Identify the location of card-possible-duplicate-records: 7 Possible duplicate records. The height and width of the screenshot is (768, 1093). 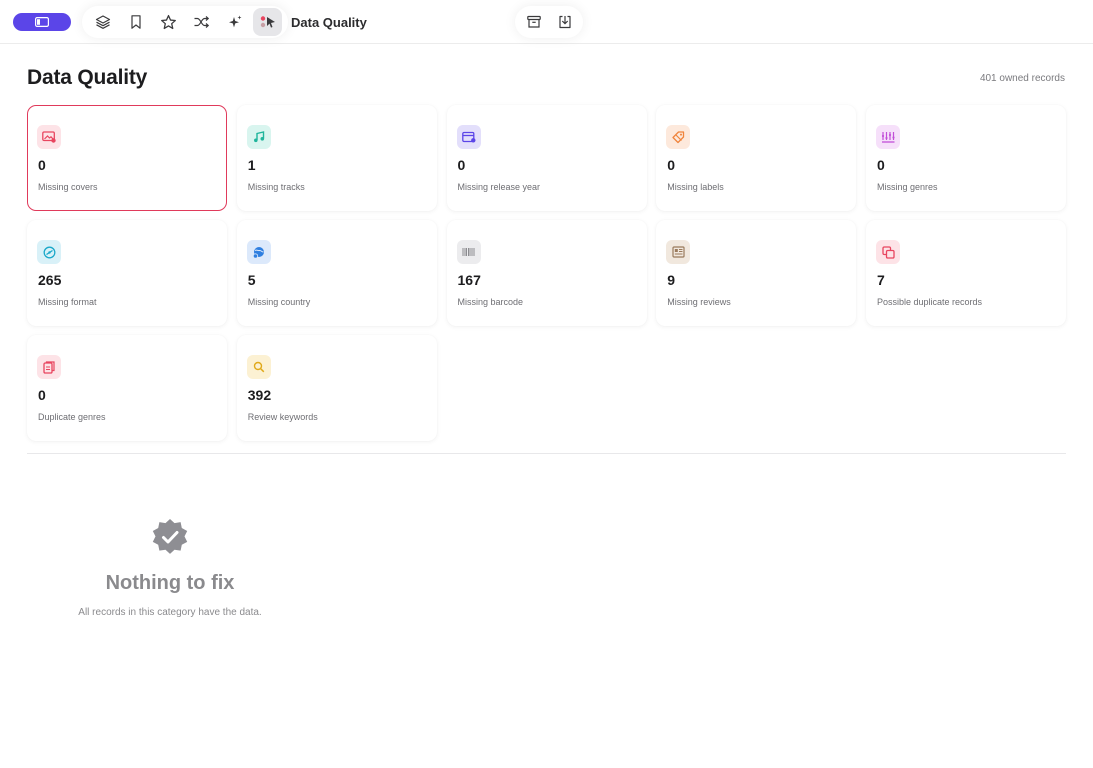
(966, 273).